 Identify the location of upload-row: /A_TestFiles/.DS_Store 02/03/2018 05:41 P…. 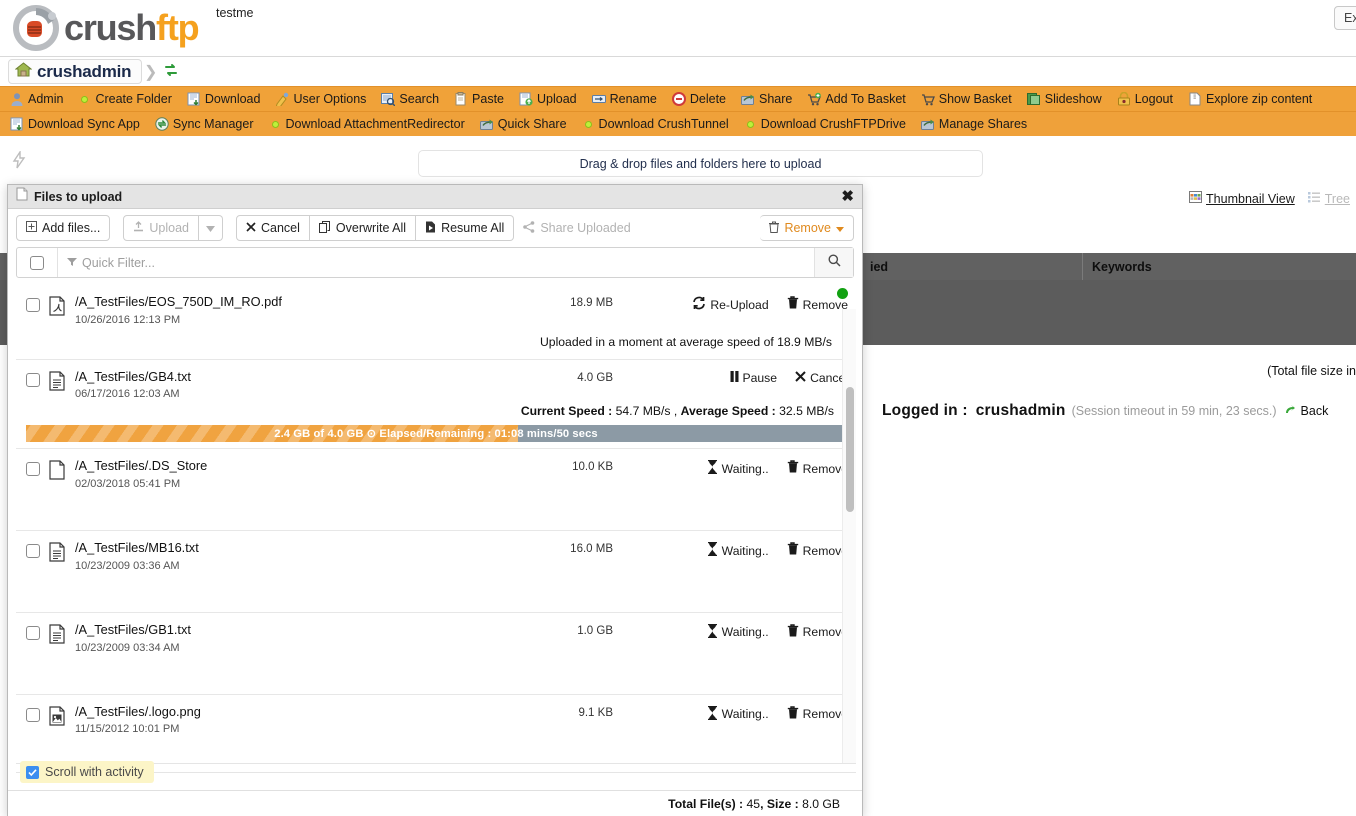
(436, 490).